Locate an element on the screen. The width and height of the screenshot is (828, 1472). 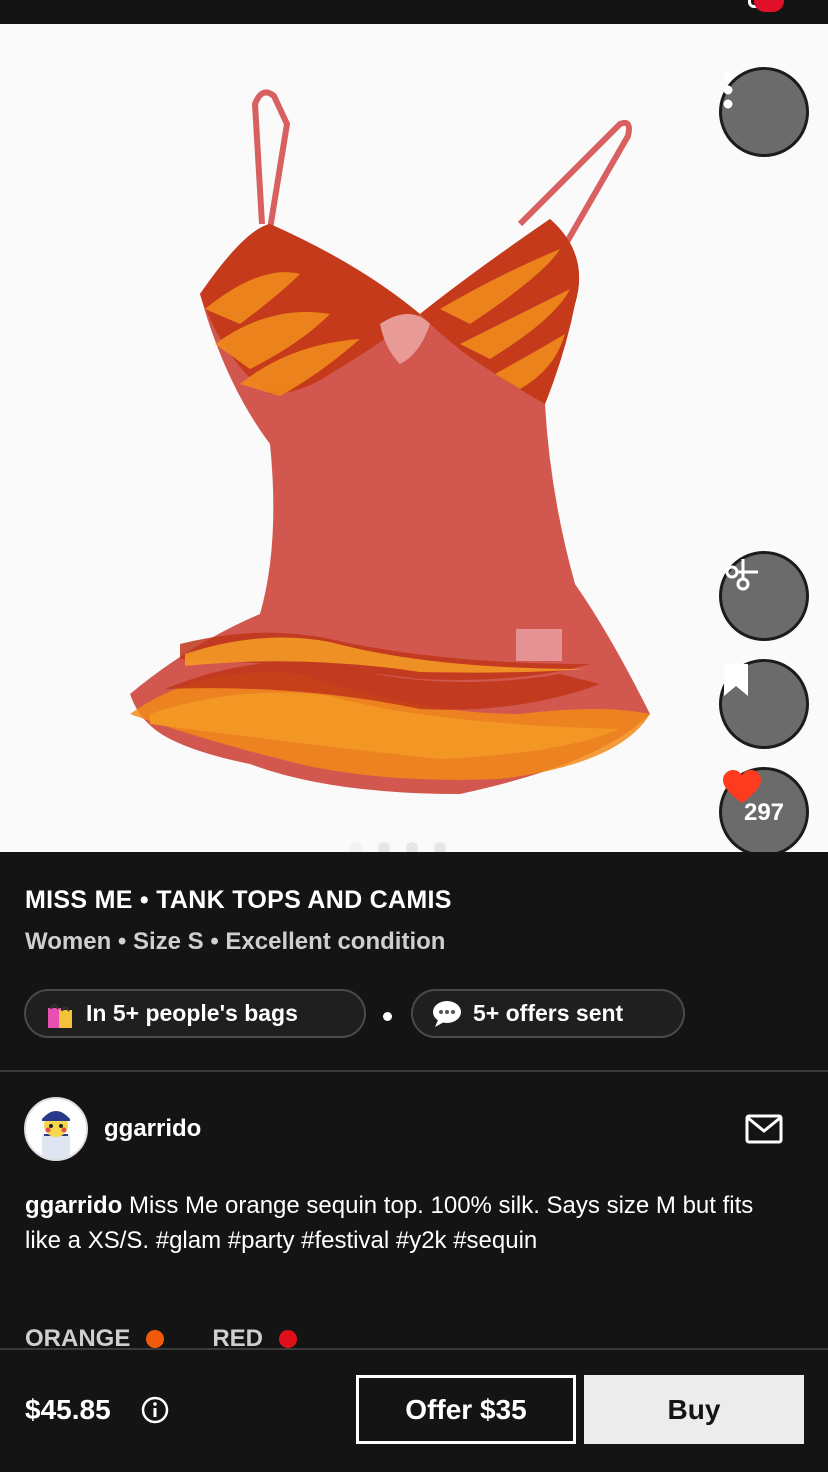
offers-badge-label: 5+ offers sent is located at coordinates (548, 1013).